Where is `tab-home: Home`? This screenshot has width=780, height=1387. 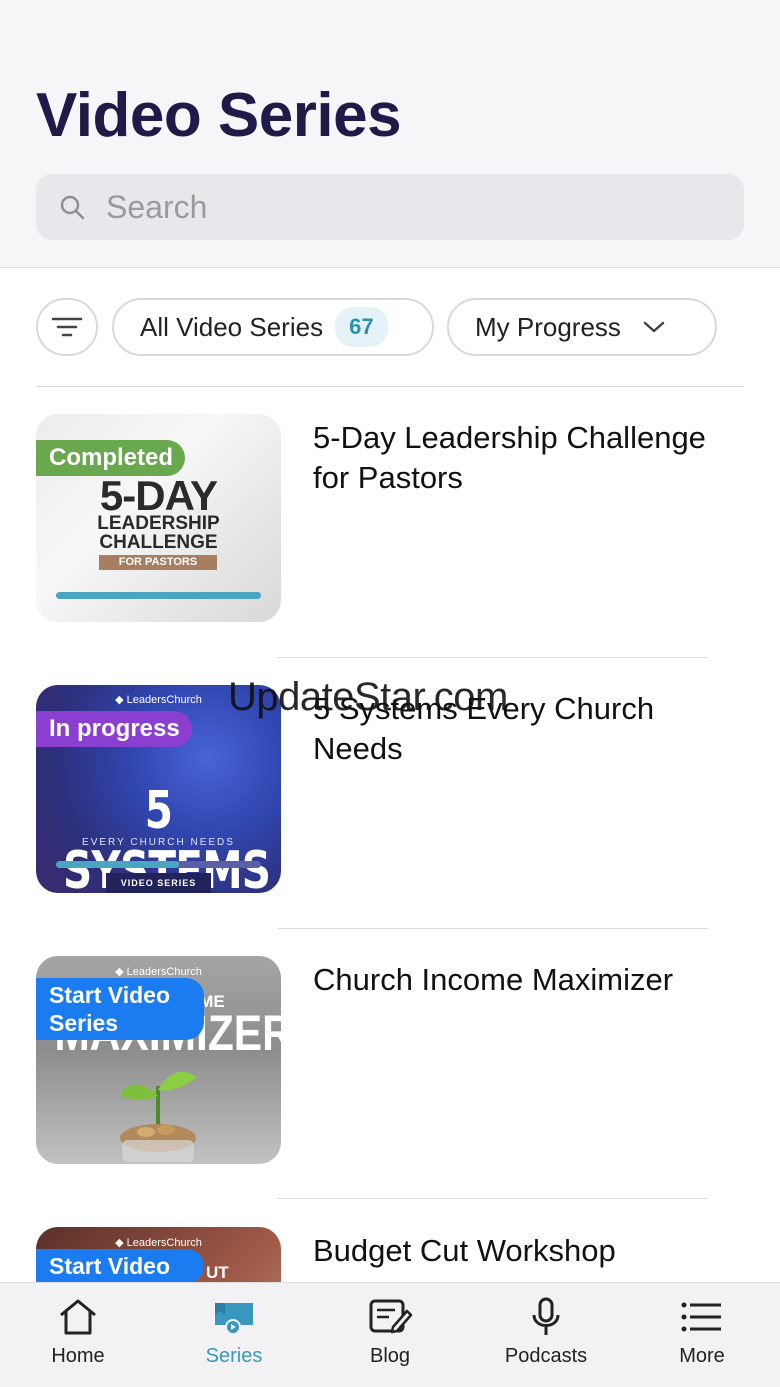
tab-home: Home is located at coordinates (78, 1335).